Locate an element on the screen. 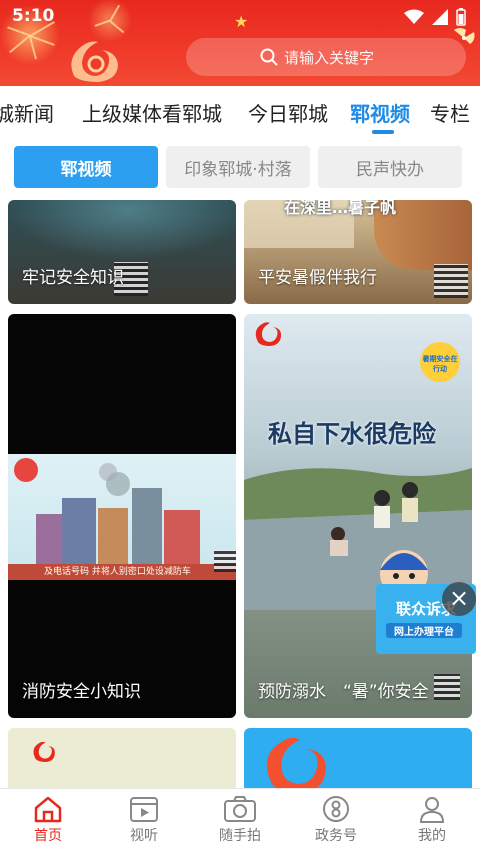 The width and height of the screenshot is (480, 854). nav-government: 政务号 is located at coordinates (336, 820).